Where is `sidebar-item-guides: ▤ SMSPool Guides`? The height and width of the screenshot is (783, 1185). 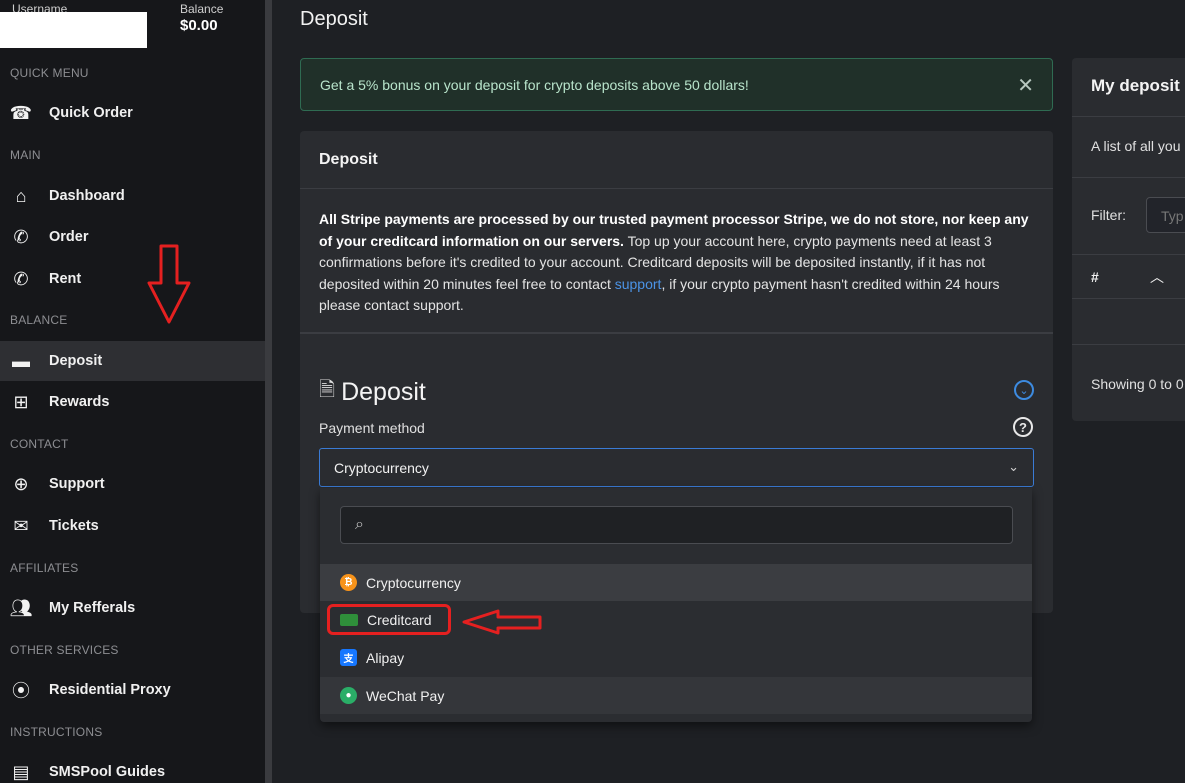 sidebar-item-guides: ▤ SMSPool Guides is located at coordinates (132, 767).